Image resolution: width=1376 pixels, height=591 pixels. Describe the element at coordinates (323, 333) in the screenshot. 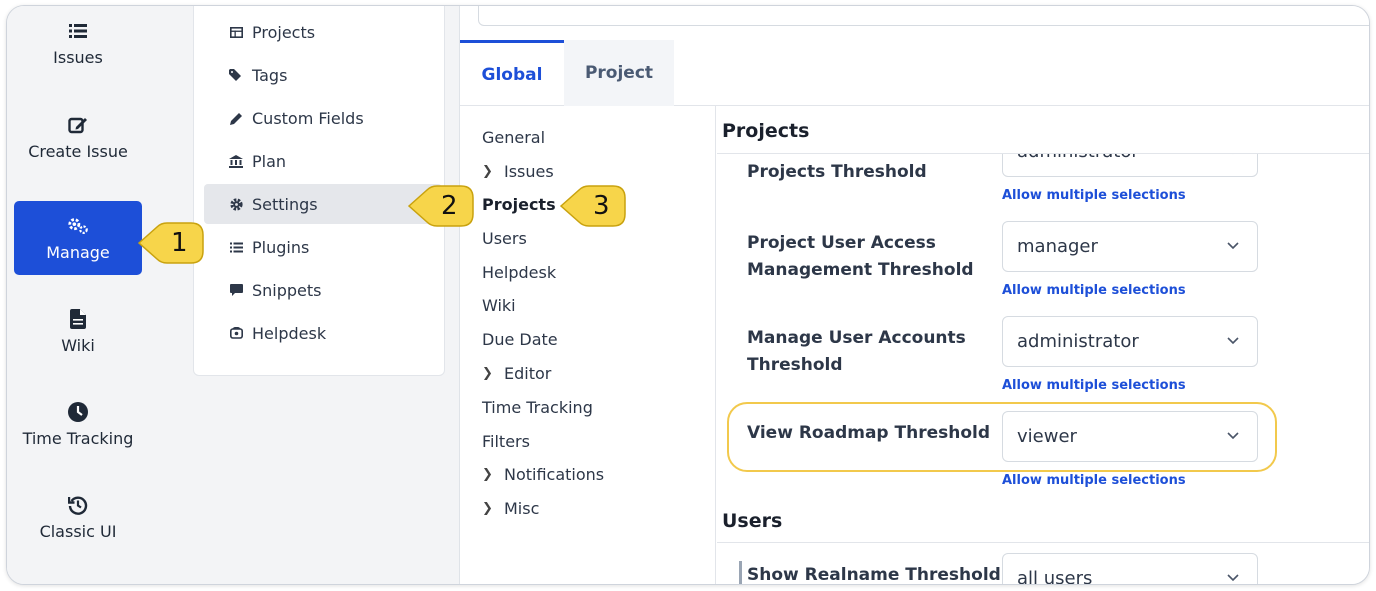

I see `menu-item-helpdesk: Helpdesk` at that location.